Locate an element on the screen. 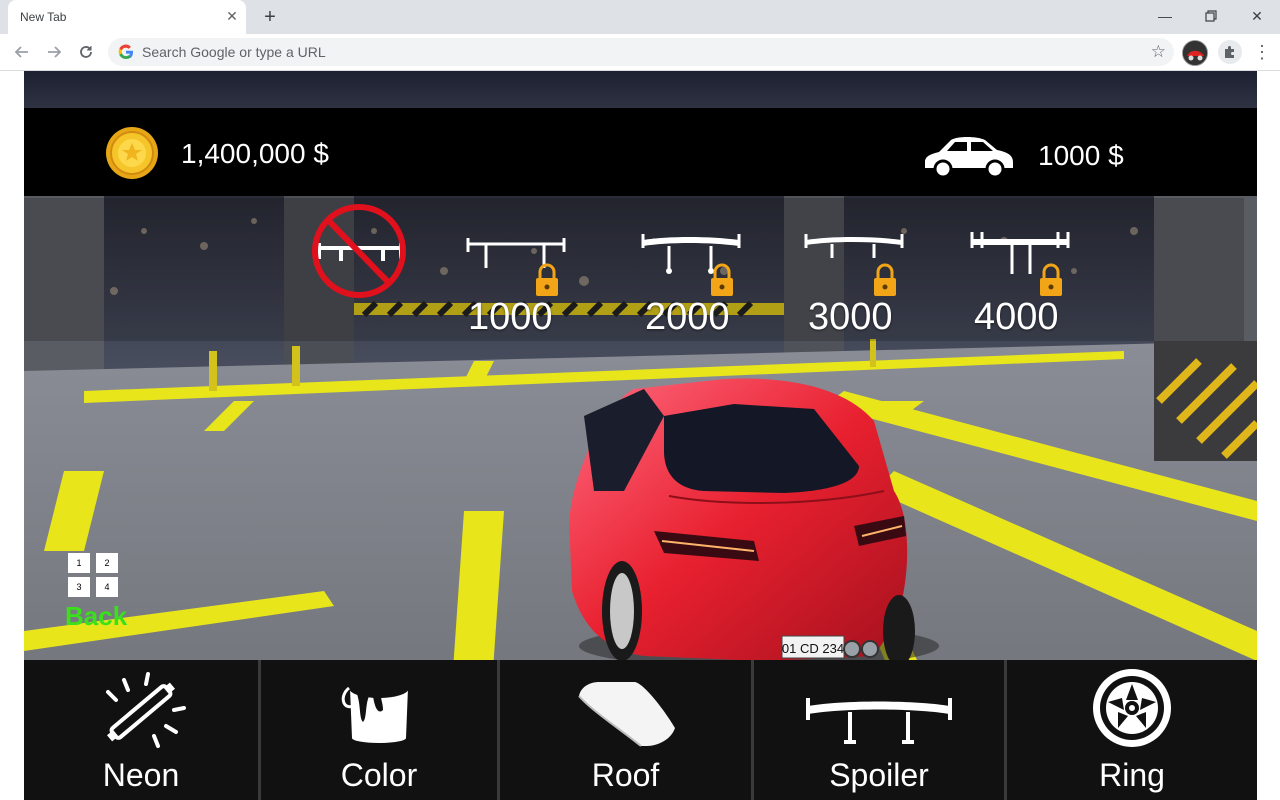  menu-label: Color is located at coordinates (379, 775).